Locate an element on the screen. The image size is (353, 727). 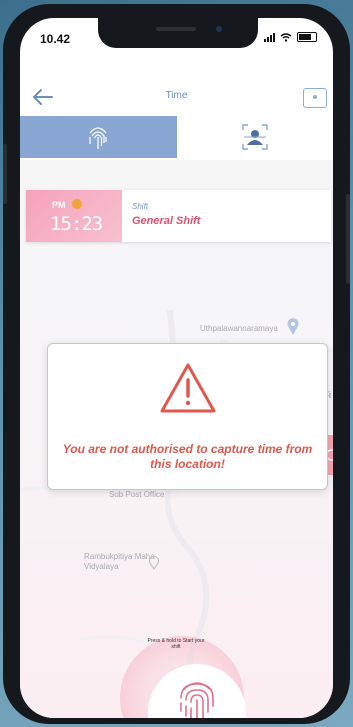
shift-card: PM 15:23 Shift General Shift is located at coordinates (178, 216).